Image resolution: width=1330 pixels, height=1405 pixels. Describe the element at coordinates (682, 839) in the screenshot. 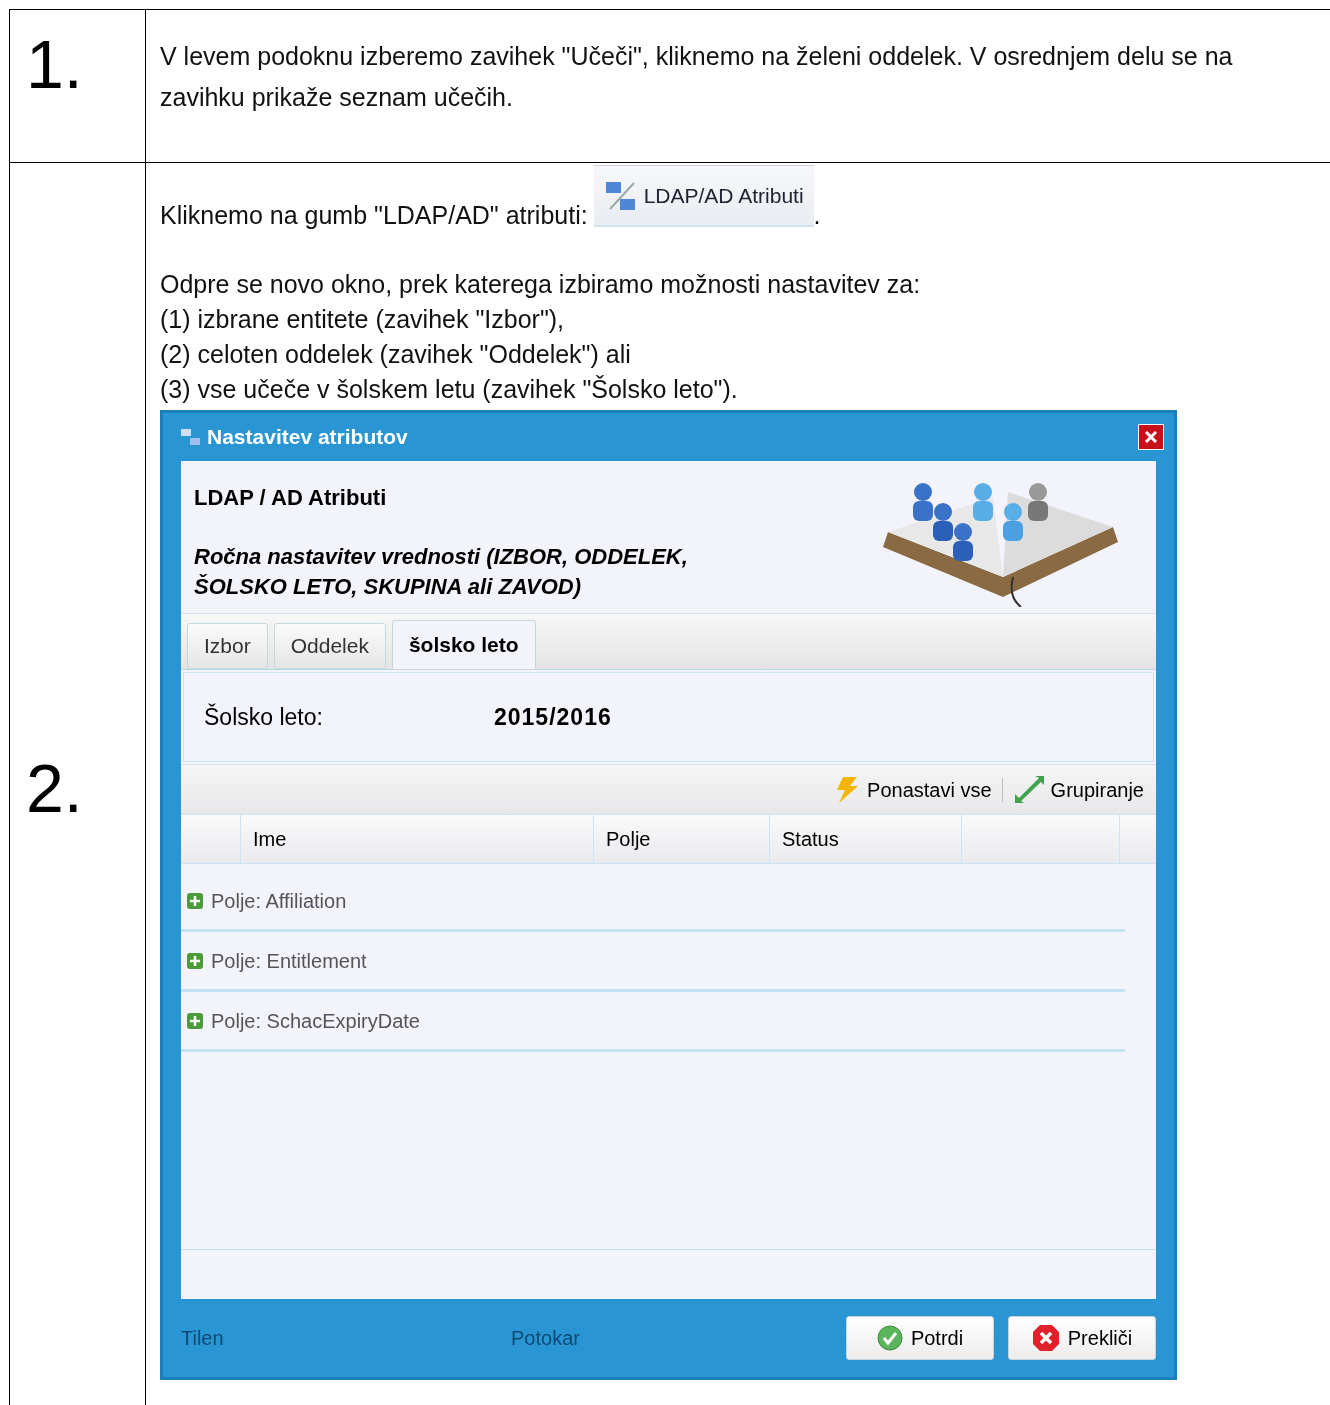

I see `column-header: Polje` at that location.